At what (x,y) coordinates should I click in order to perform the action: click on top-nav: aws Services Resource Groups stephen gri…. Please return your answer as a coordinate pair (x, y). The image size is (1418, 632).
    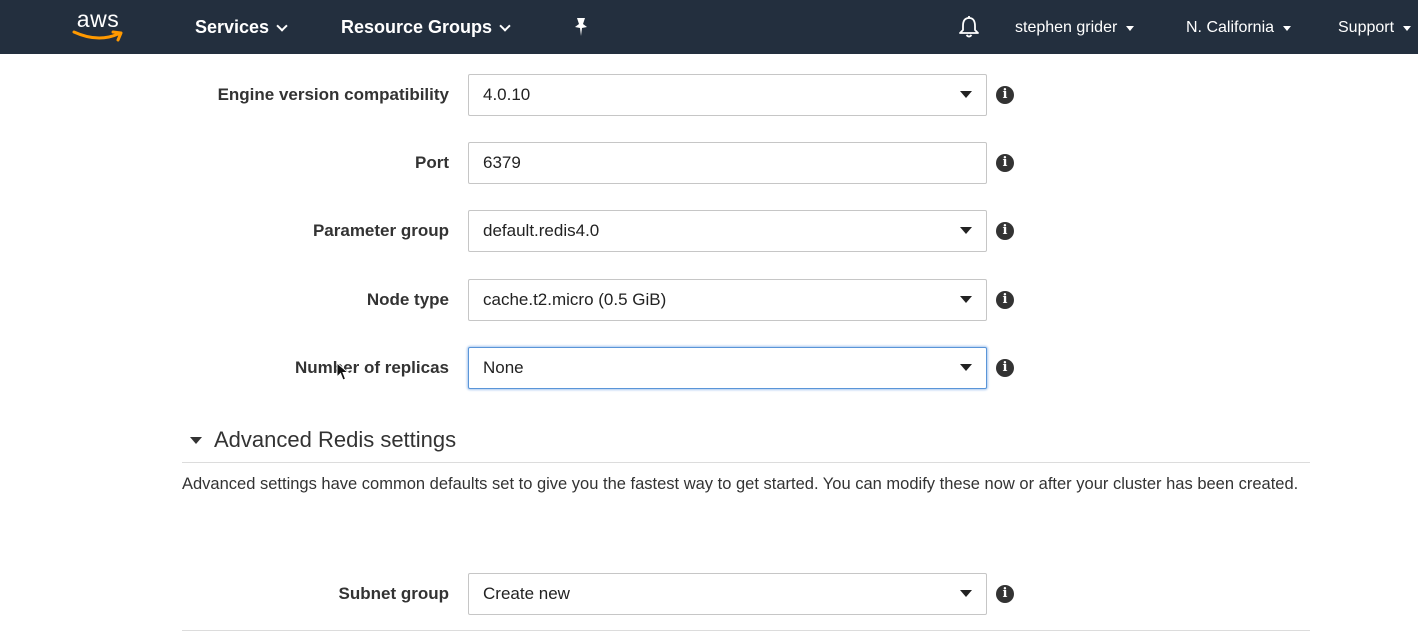
    Looking at the image, I should click on (709, 27).